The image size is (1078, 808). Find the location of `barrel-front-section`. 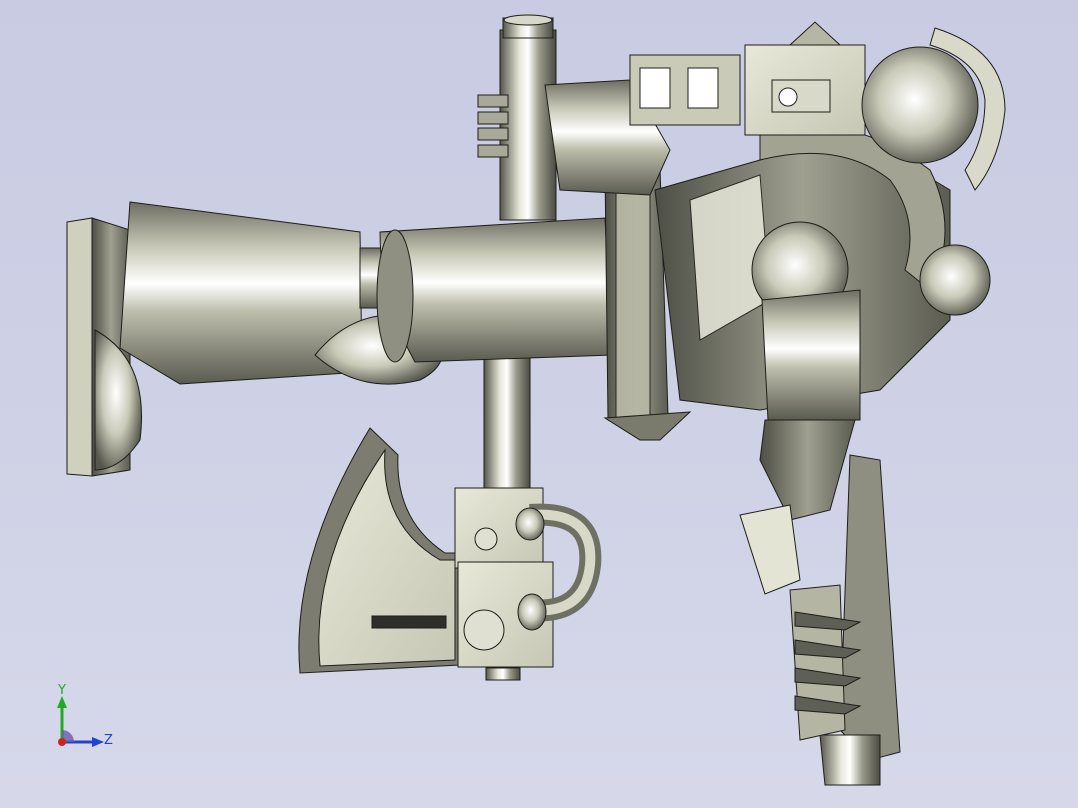

barrel-front-section is located at coordinates (494, 290).